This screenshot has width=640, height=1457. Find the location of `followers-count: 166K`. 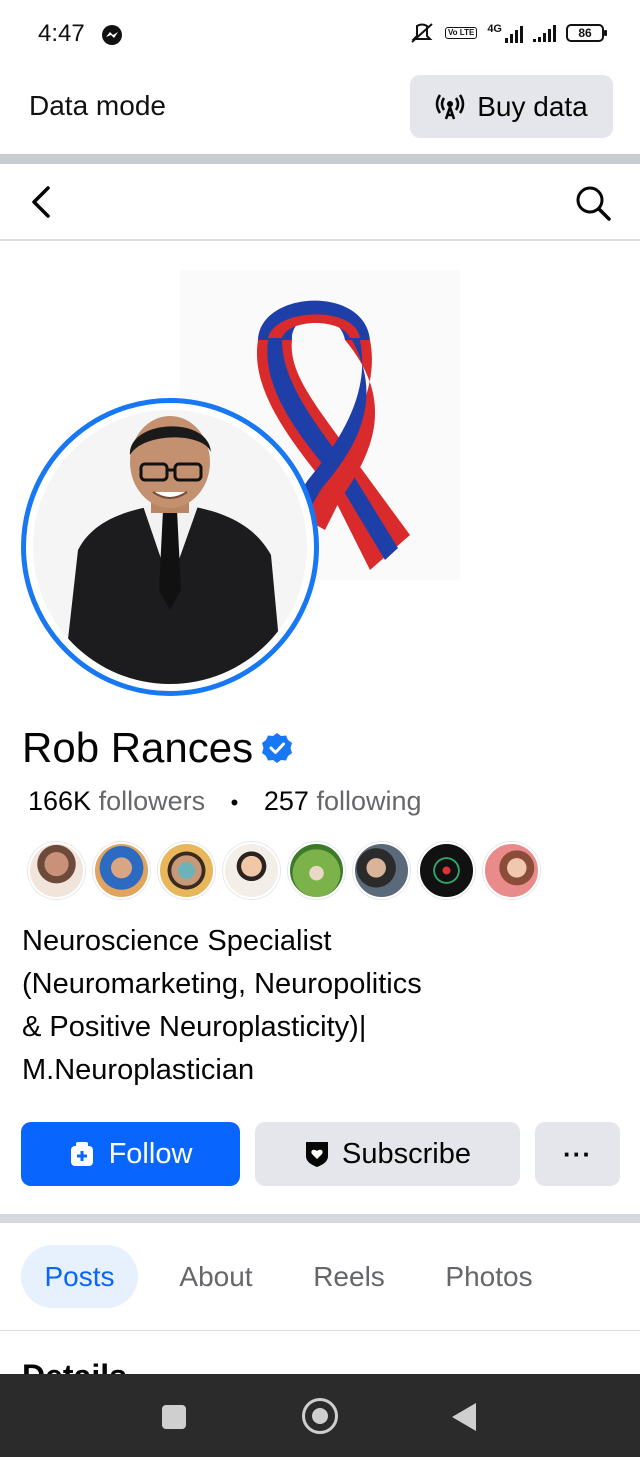

followers-count: 166K is located at coordinates (60, 801).